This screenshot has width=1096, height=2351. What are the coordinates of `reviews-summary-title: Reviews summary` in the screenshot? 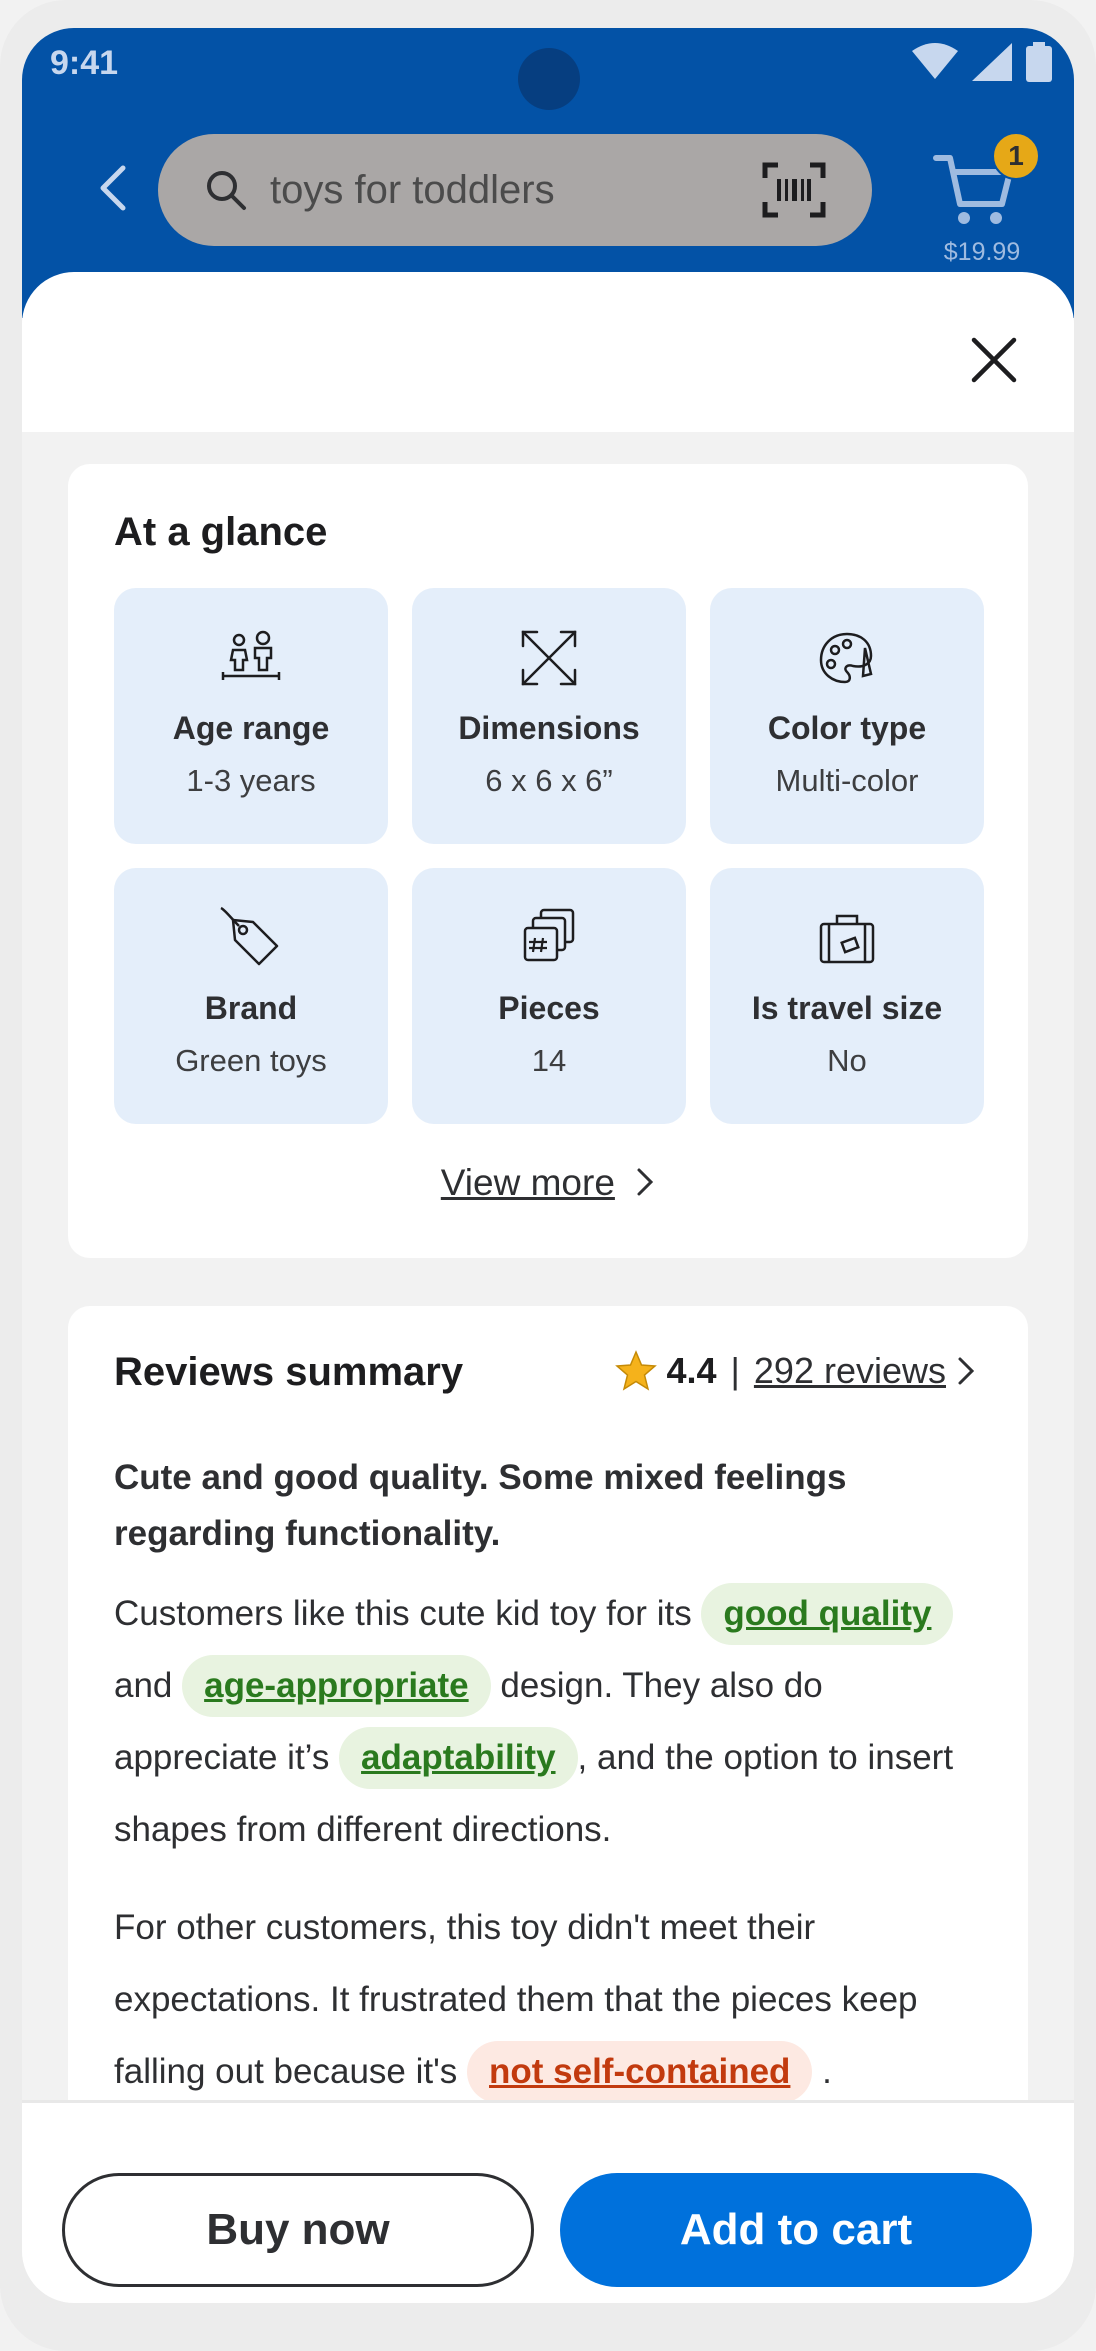 It's located at (289, 1372).